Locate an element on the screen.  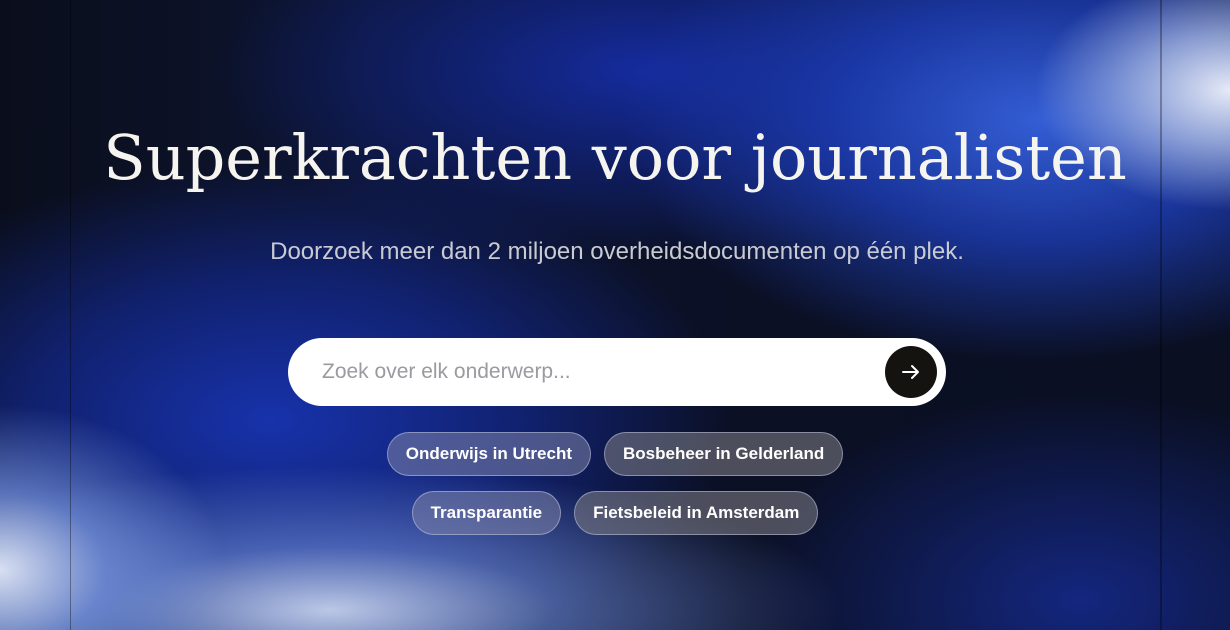
suggestion-chip-transparantie: Transparantie is located at coordinates (486, 513).